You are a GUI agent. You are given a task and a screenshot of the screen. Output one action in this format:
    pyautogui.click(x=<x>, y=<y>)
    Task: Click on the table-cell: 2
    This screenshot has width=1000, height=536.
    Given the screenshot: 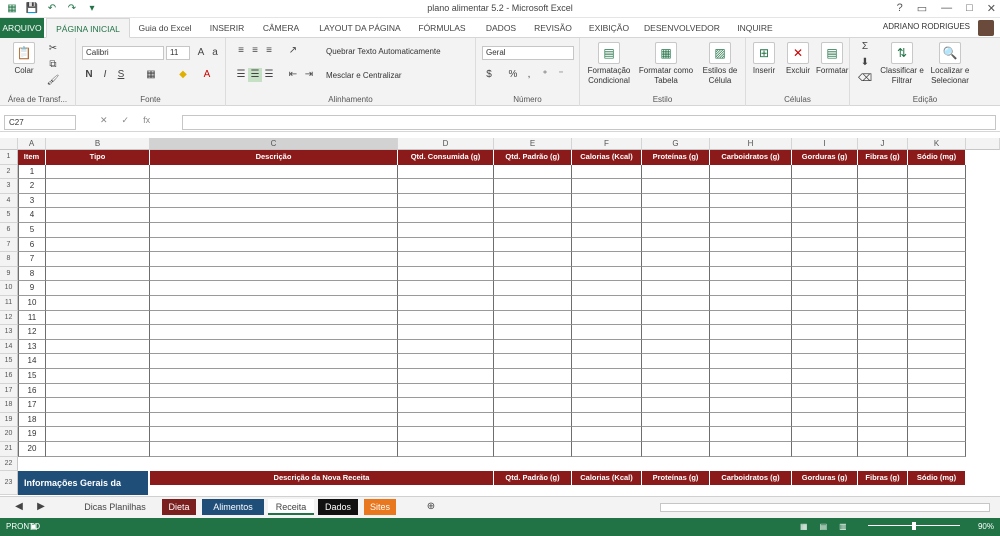 What is the action you would take?
    pyautogui.click(x=32, y=186)
    